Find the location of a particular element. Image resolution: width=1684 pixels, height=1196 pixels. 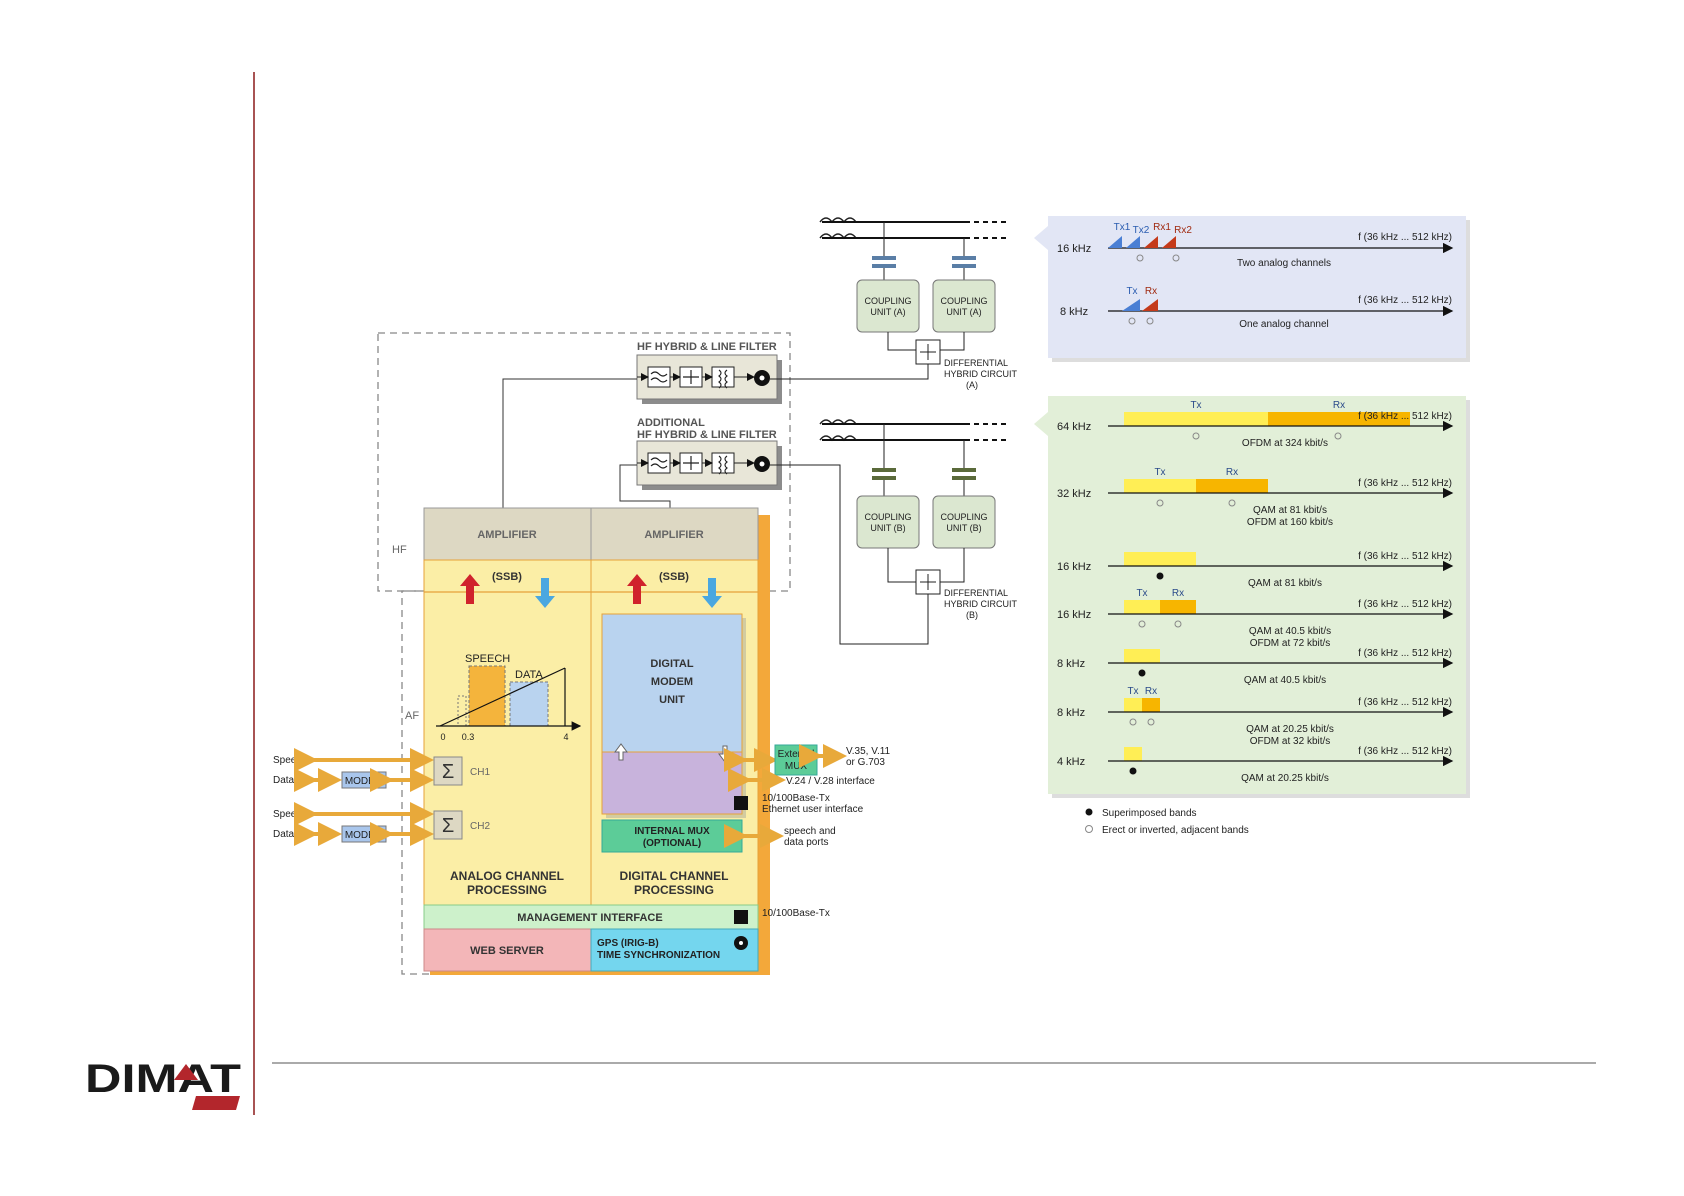

additional-title-1: ADDITIONAL is located at coordinates (671, 423).